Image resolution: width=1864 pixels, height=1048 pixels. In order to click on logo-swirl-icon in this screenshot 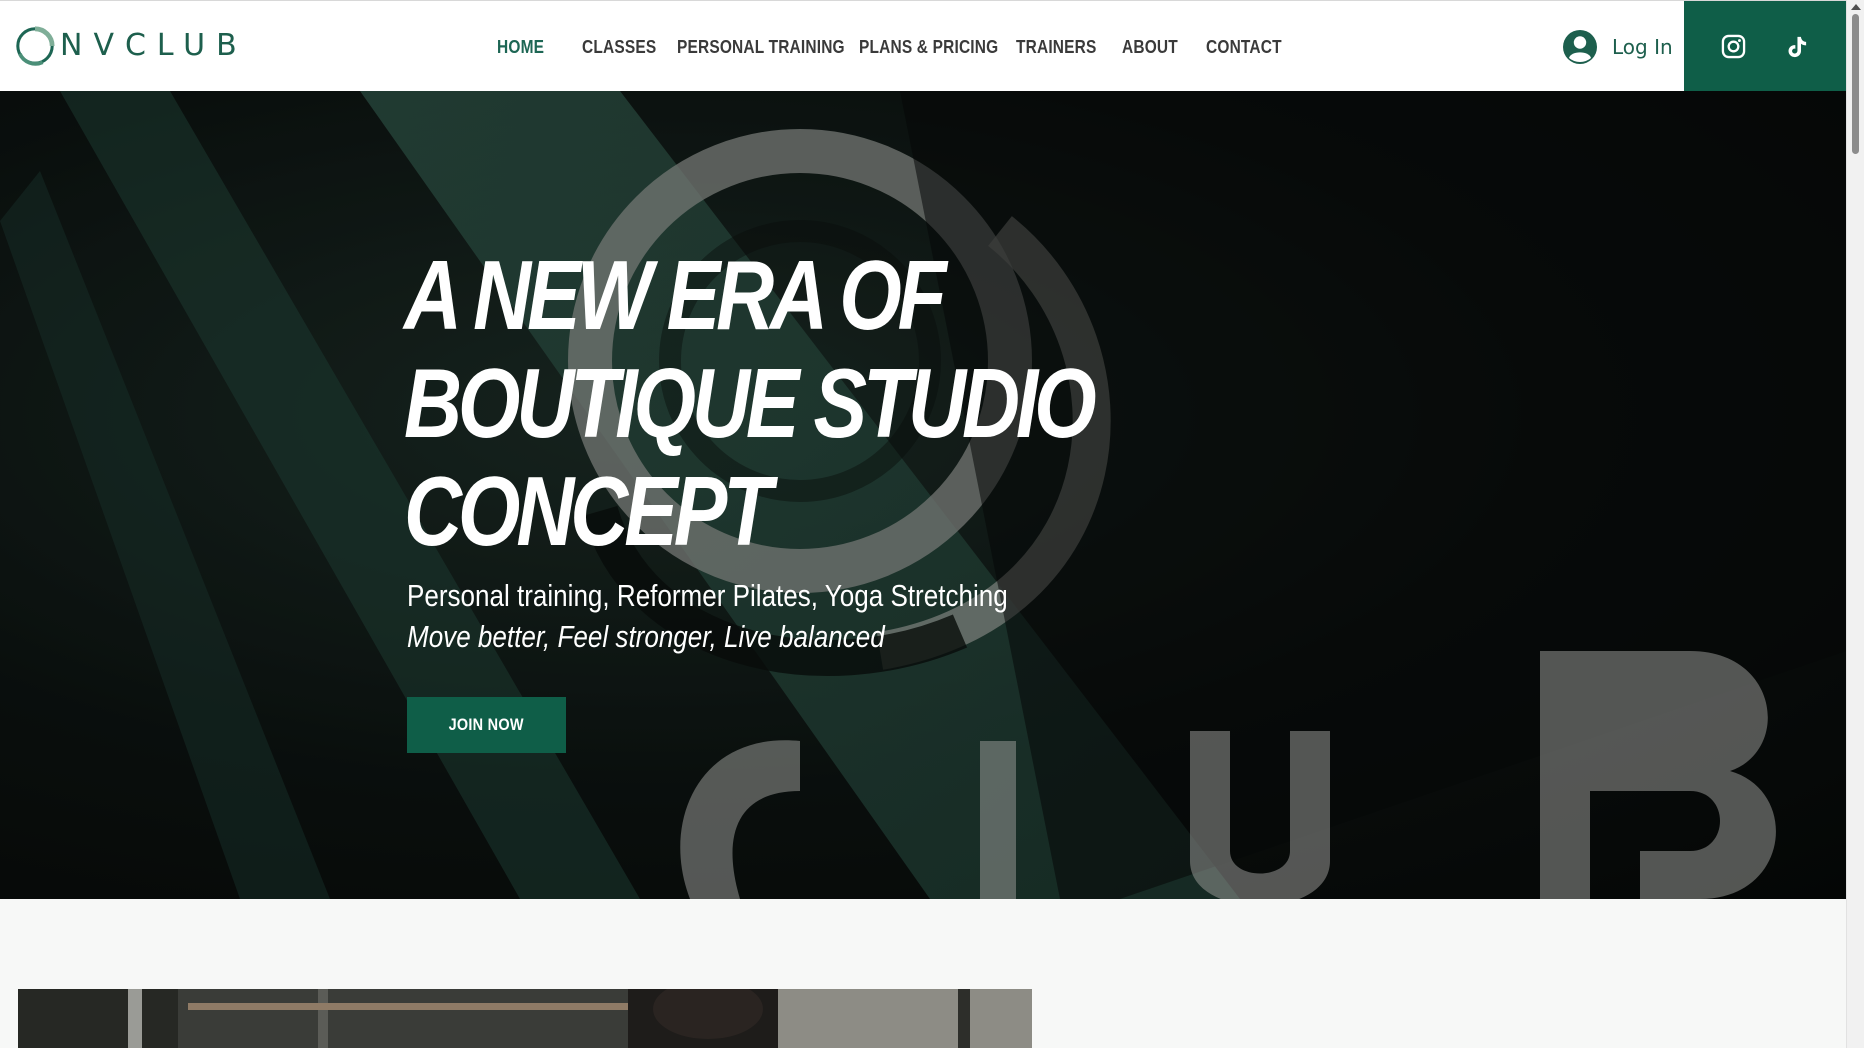, I will do `click(35, 46)`.